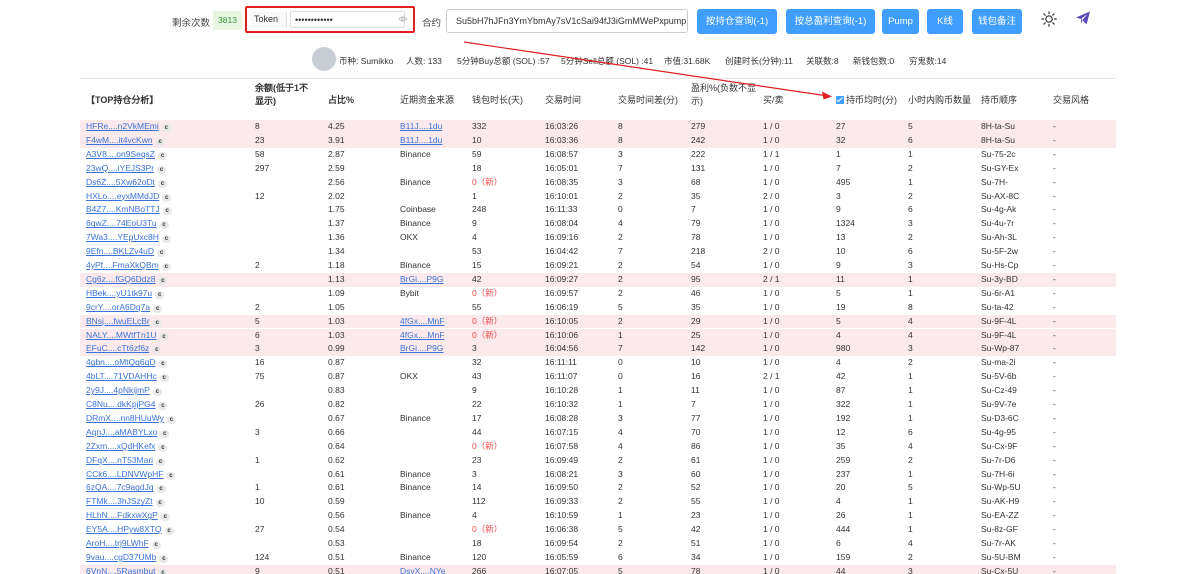 The height and width of the screenshot is (574, 1200). I want to click on wallet-address-link: HLhN....FdkxwXgP, so click(122, 515).